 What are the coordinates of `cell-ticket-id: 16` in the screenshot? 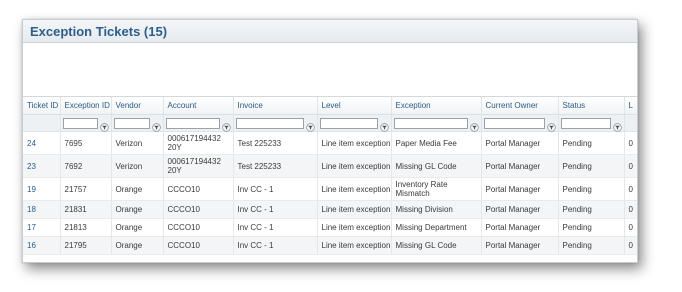 It's located at (42, 245).